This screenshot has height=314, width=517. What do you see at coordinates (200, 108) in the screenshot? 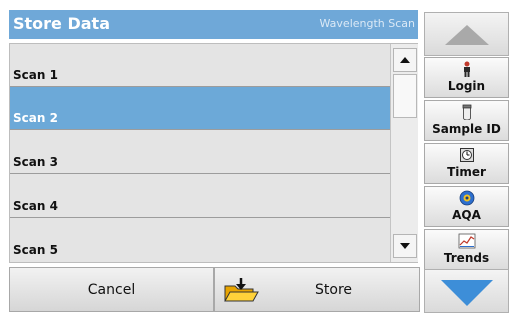
I see `list-item-selected: Scan 2` at bounding box center [200, 108].